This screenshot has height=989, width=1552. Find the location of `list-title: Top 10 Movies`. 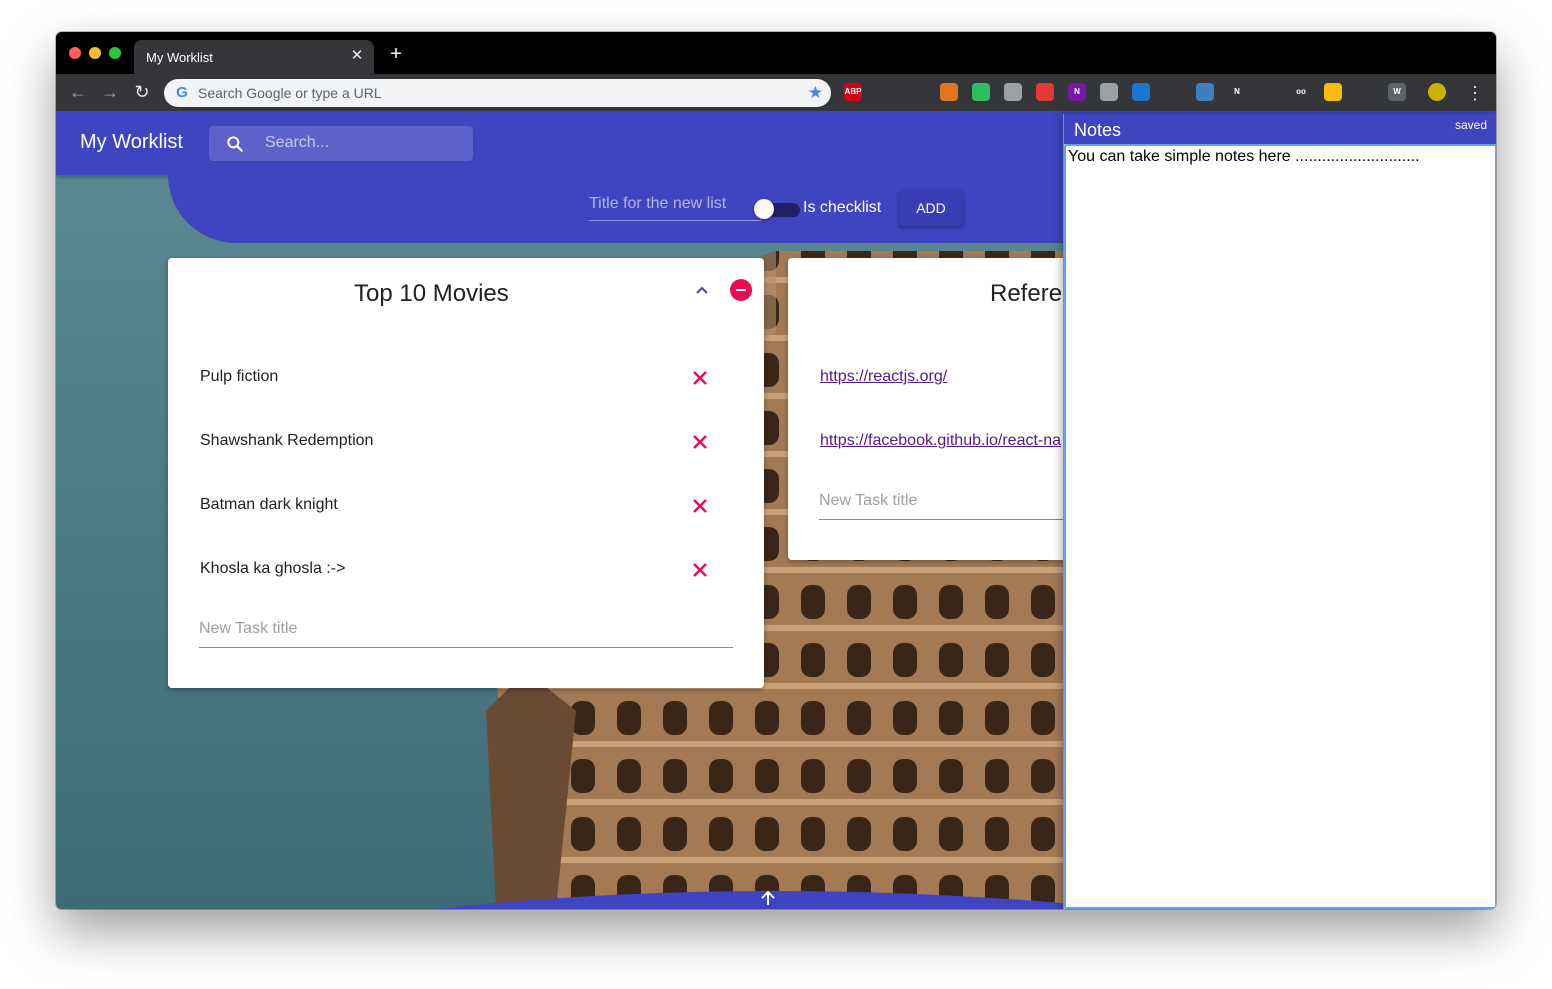

list-title: Top 10 Movies is located at coordinates (431, 293).